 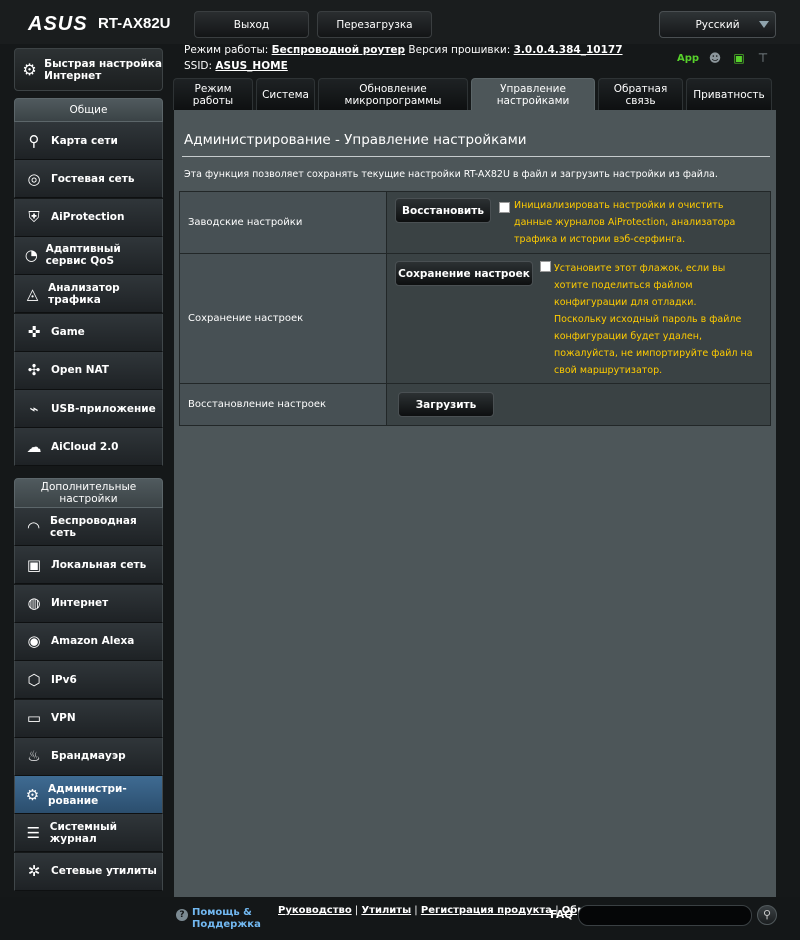 What do you see at coordinates (640, 94) in the screenshot?
I see `tab-feedback: Обратная связь` at bounding box center [640, 94].